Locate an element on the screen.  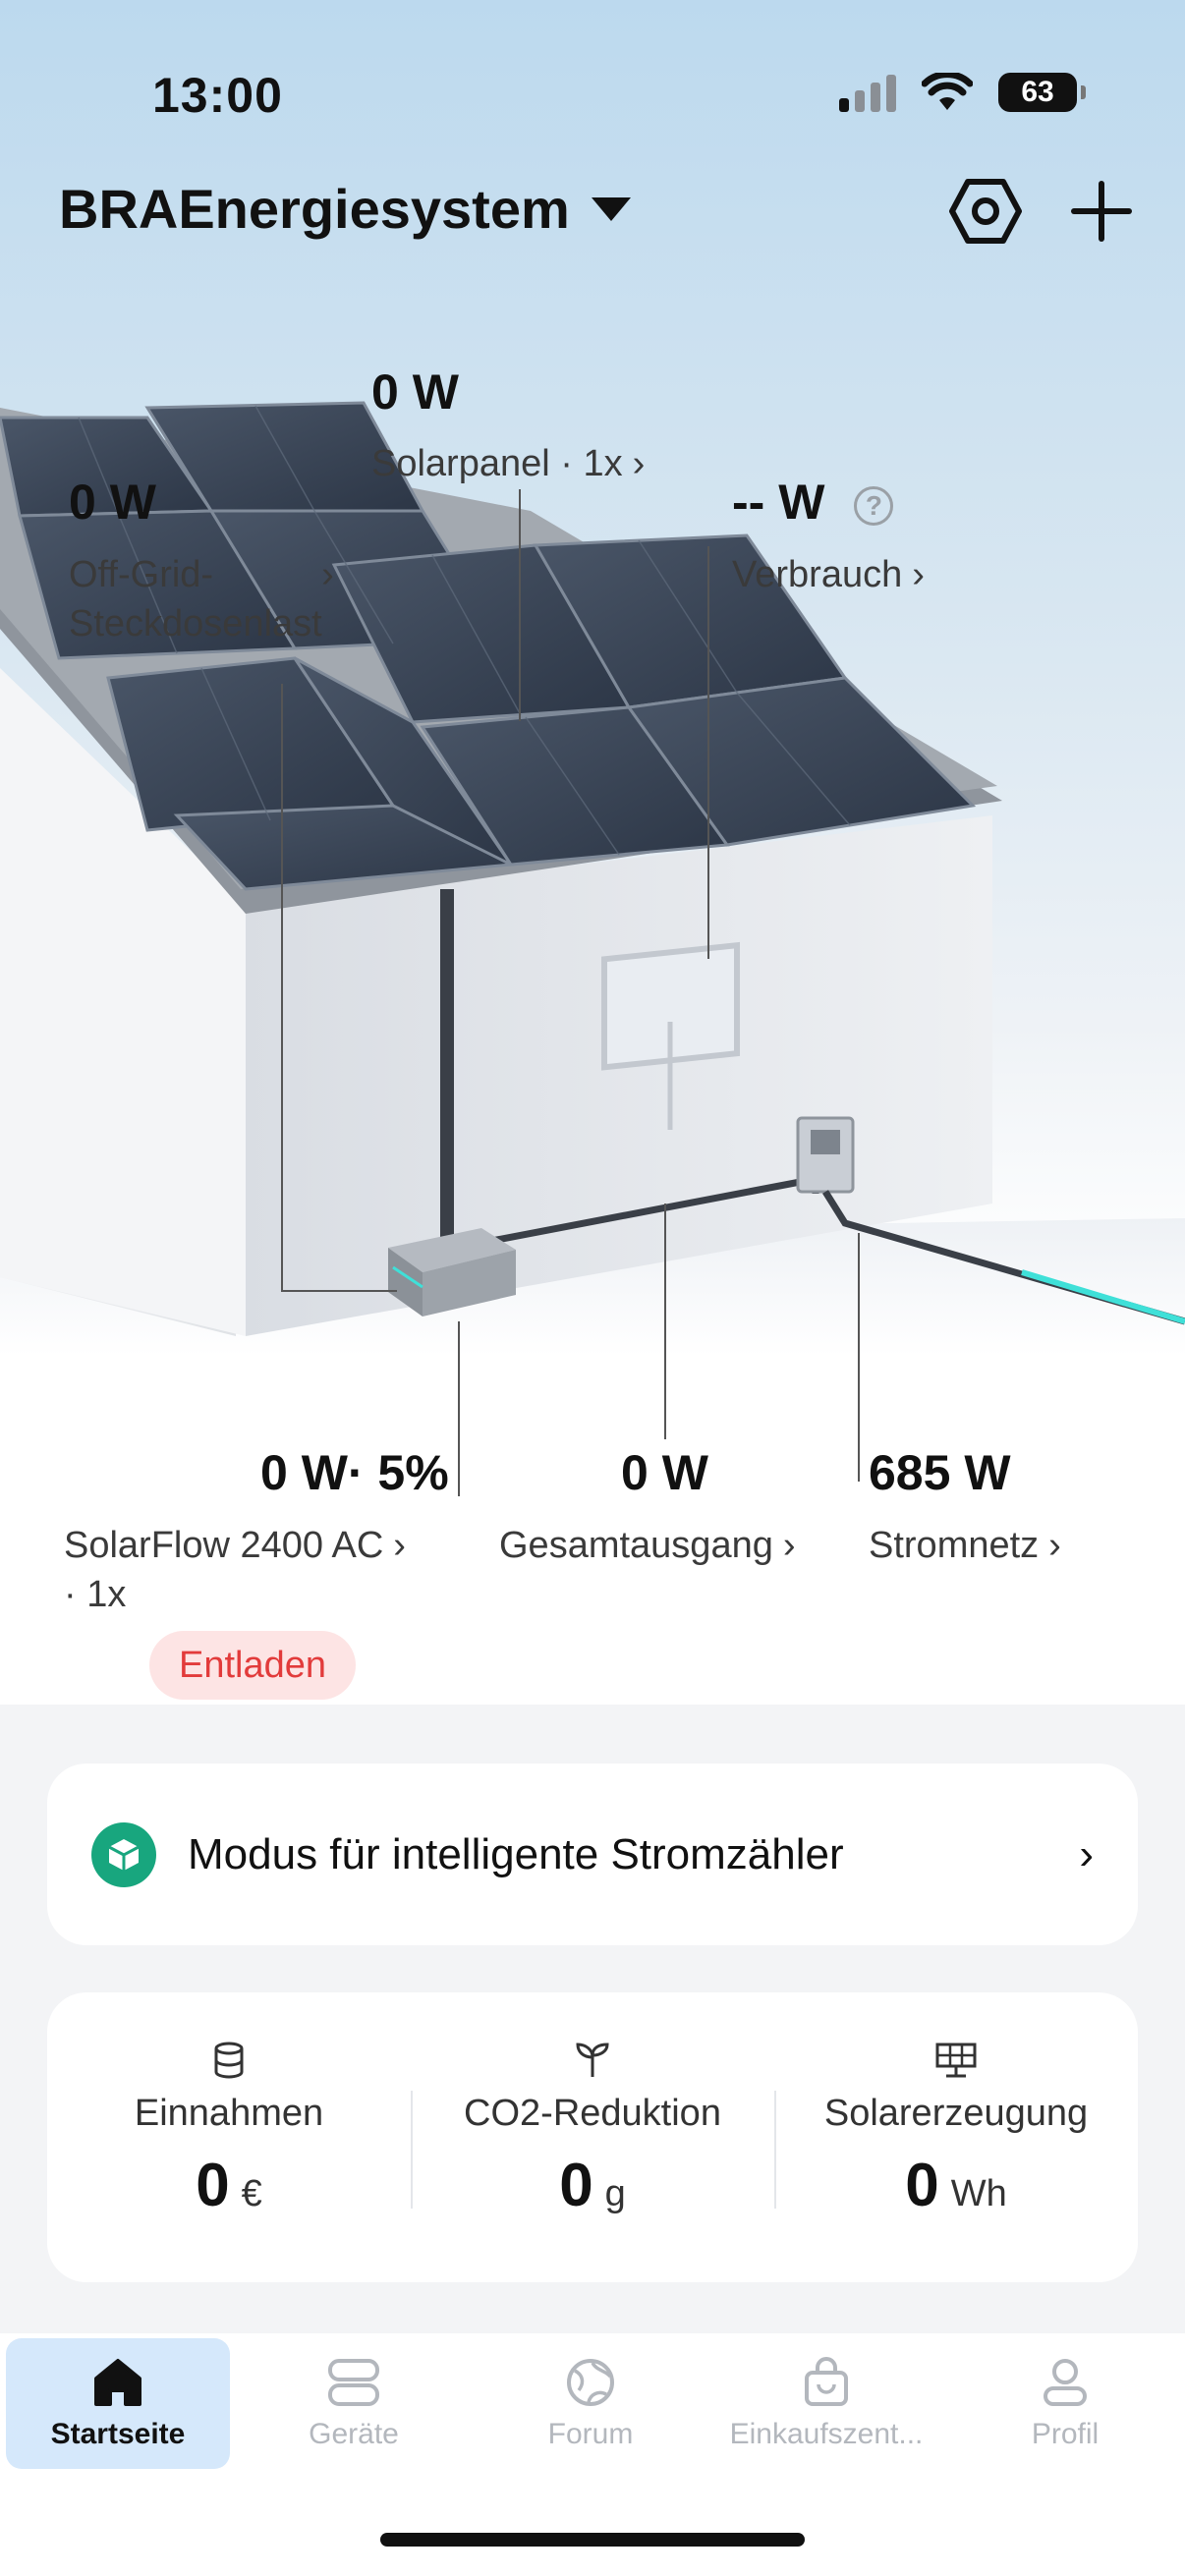
stat-label: Solarerzeugung is located at coordinates (956, 2113).